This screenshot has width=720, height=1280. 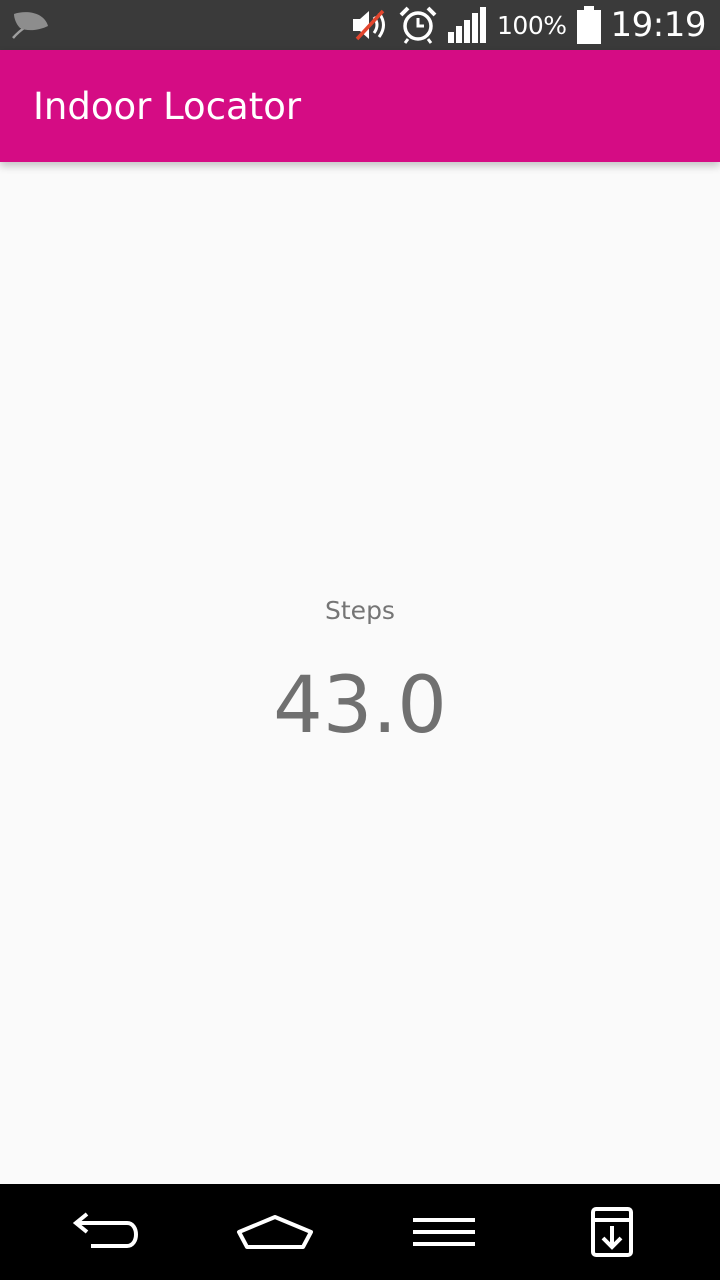 I want to click on back-button, so click(x=107, y=1232).